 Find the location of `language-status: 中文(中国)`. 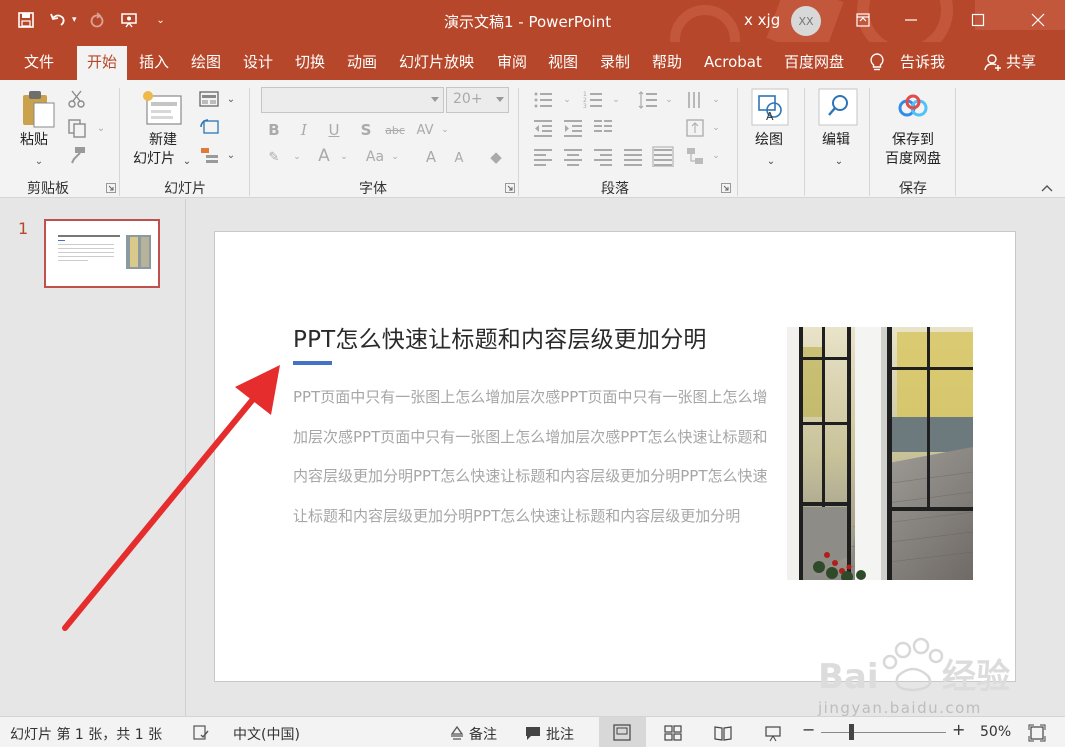

language-status: 中文(中国) is located at coordinates (266, 734).